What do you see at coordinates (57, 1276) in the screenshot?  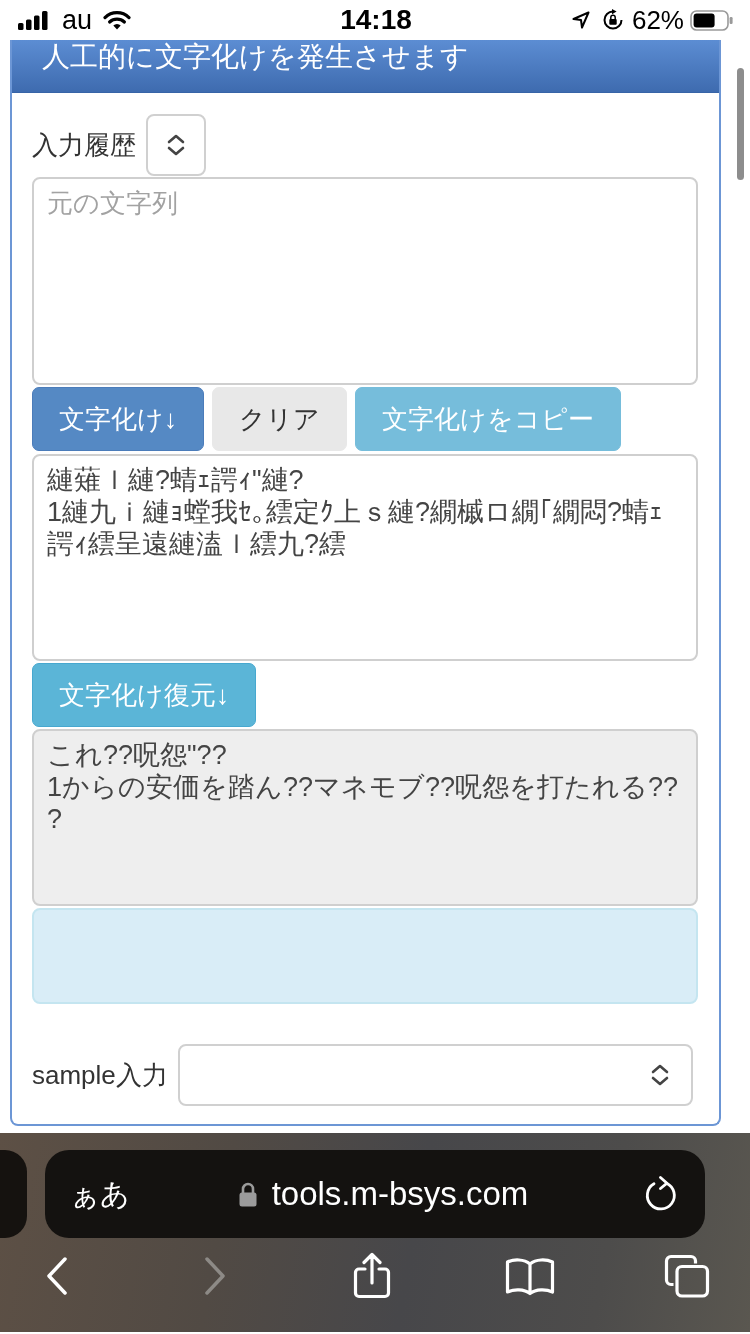 I see `chevron-left-icon` at bounding box center [57, 1276].